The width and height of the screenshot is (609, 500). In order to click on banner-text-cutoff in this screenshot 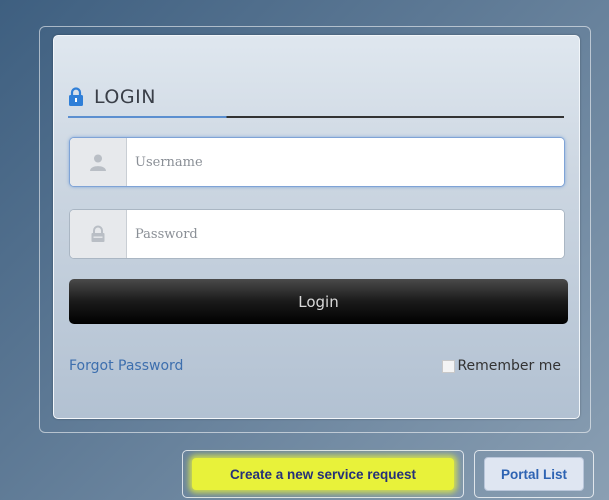, I will do `click(304, 11)`.